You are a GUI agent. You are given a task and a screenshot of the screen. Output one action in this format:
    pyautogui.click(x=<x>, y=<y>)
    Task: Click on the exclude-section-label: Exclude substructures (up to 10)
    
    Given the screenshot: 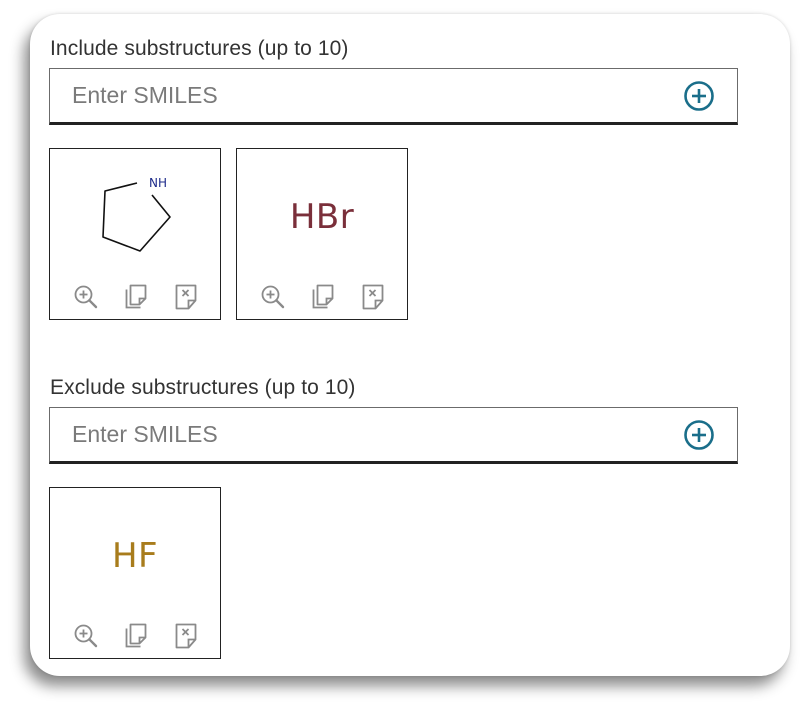 What is the action you would take?
    pyautogui.click(x=203, y=387)
    